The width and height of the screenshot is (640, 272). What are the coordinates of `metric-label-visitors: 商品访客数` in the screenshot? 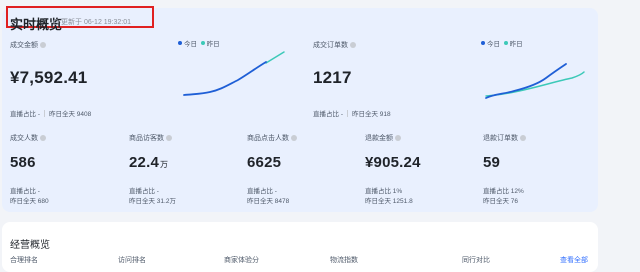 It's located at (150, 138).